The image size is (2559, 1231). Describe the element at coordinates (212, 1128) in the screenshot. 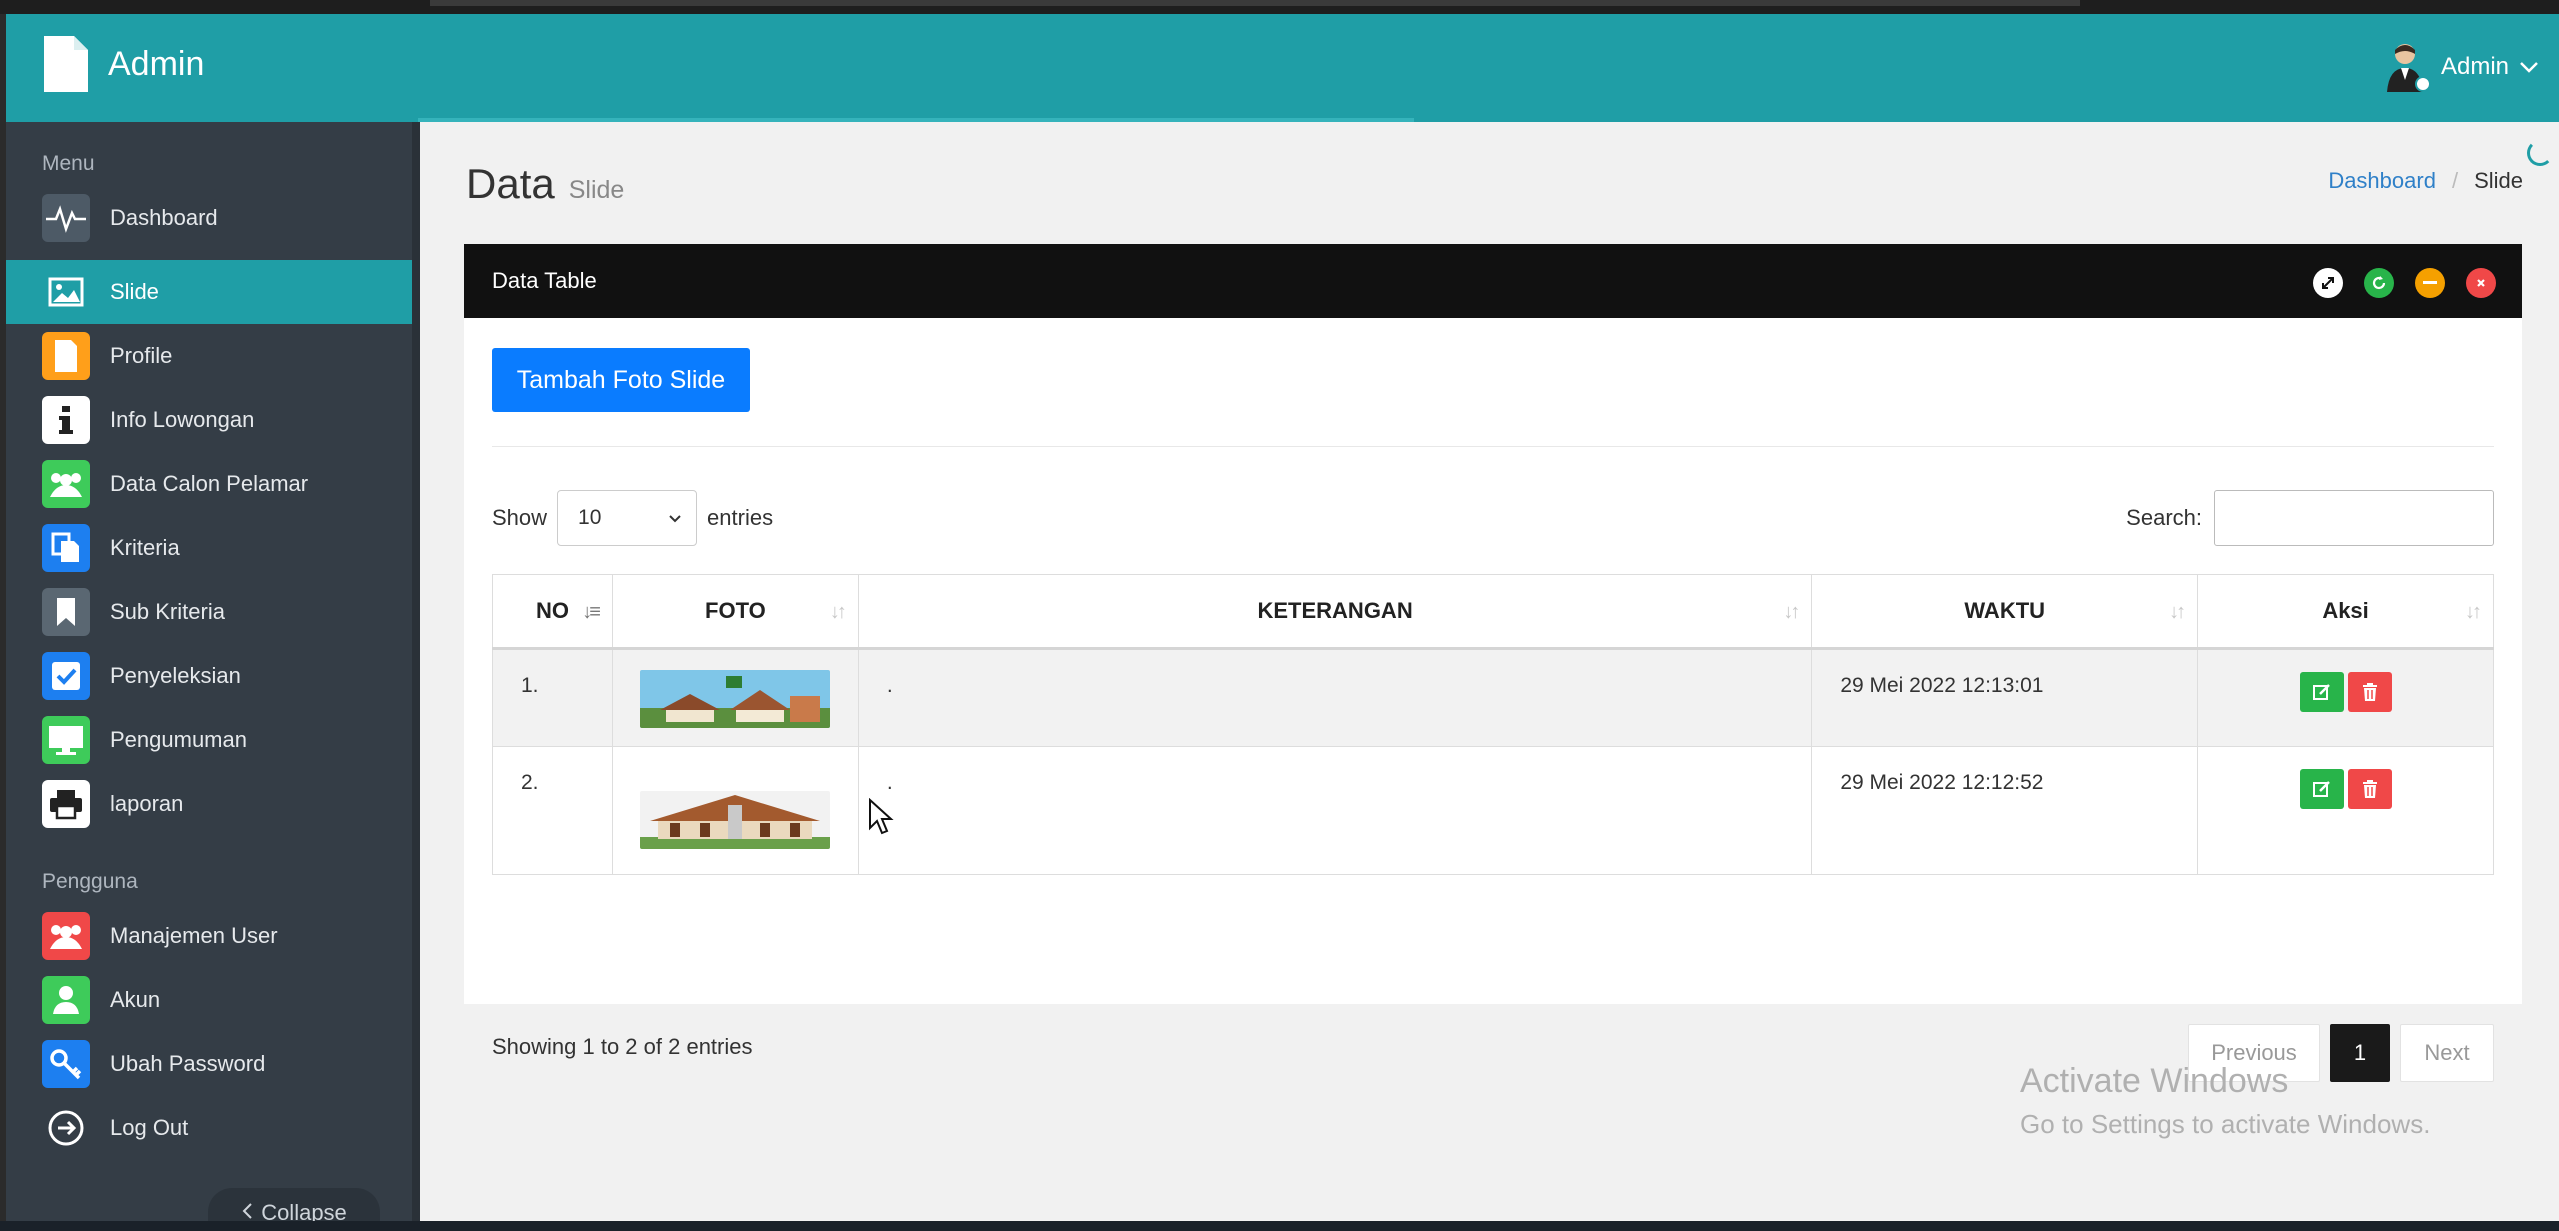

I see `sidebar-item-log-out: Log Out` at that location.